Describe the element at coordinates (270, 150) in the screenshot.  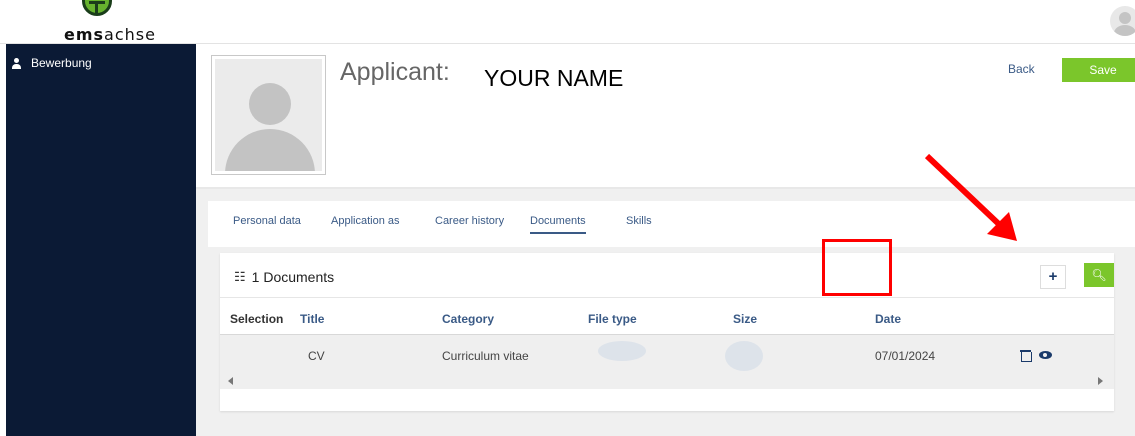
I see `photo-placeholder-body` at that location.